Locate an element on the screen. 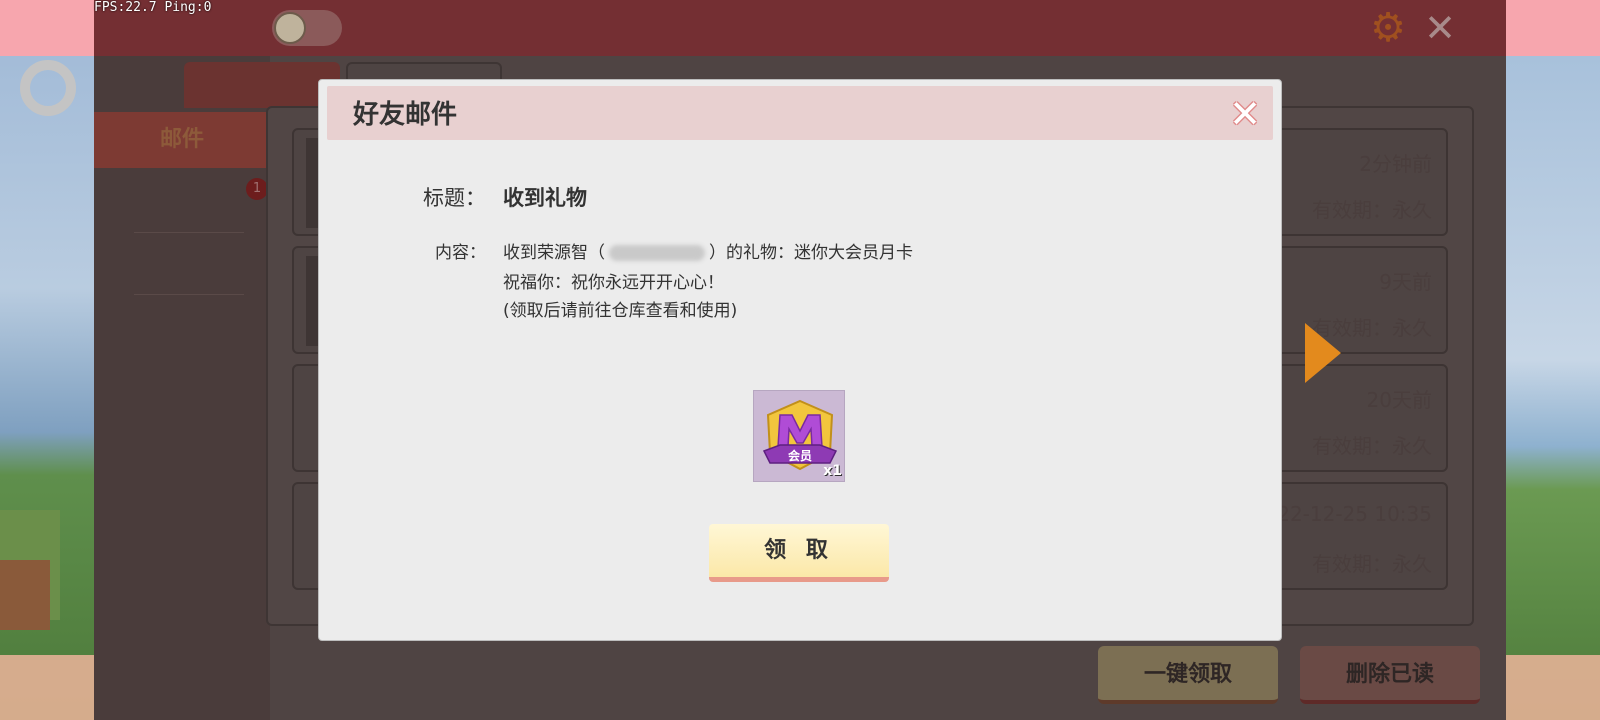 Image resolution: width=1600 pixels, height=720 pixels. blurred-id is located at coordinates (657, 253).